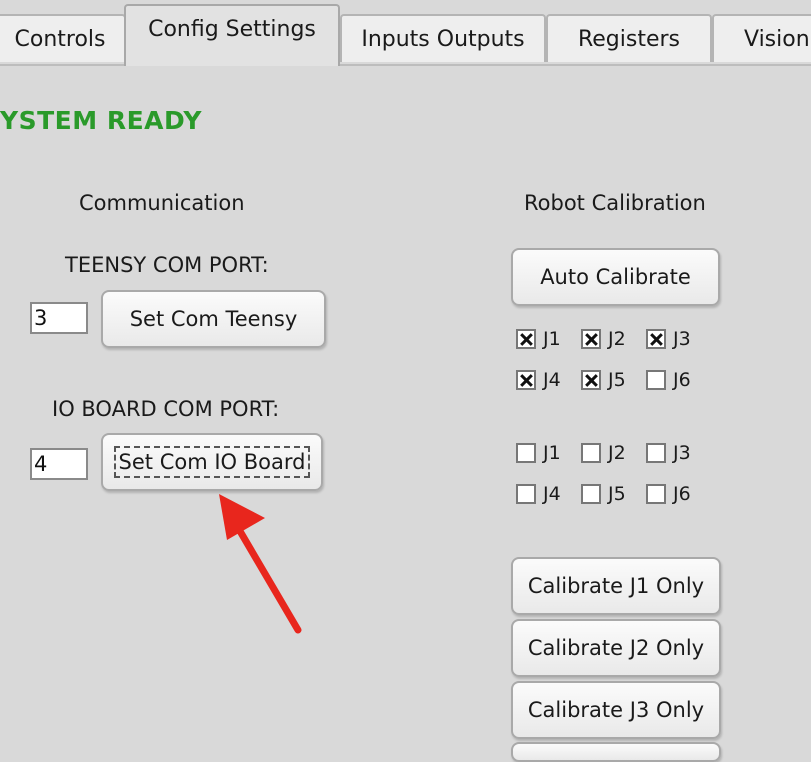 Image resolution: width=811 pixels, height=762 pixels. What do you see at coordinates (616, 710) in the screenshot?
I see `calibrate-j3-only-button: Calibrate J3 Only` at bounding box center [616, 710].